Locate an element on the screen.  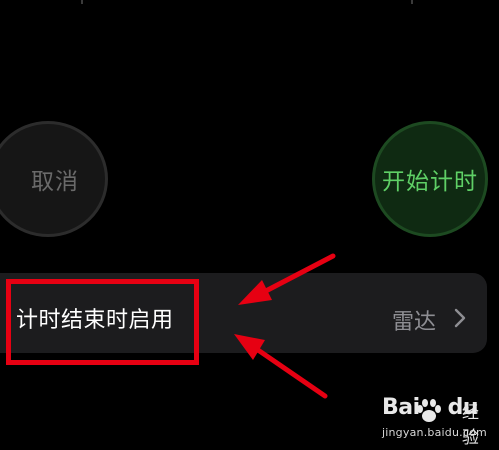
baidu-jingyan-watermark: Bai du 经验 jingyan.baidu.com is located at coordinates (436, 421).